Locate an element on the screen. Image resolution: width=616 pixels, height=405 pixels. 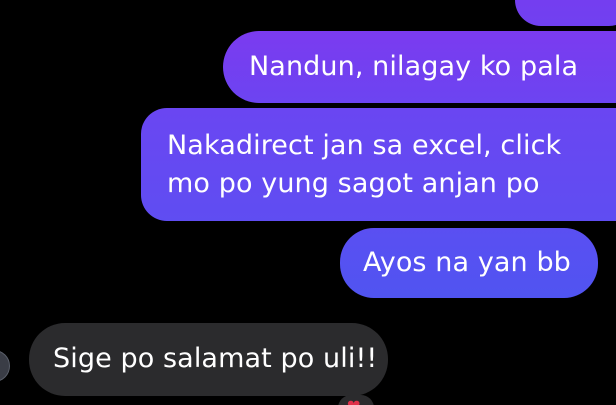
message-text: Ayos na yan bb is located at coordinates (467, 262).